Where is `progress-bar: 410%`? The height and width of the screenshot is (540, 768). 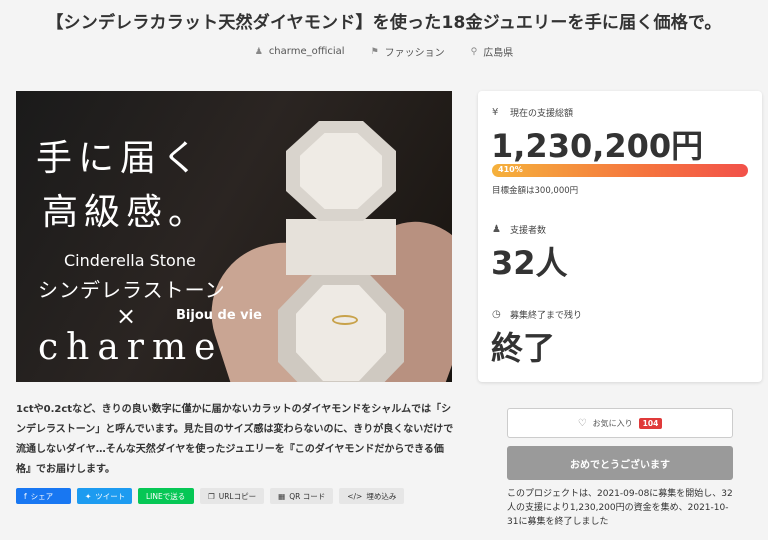
progress-bar: 410% is located at coordinates (620, 170).